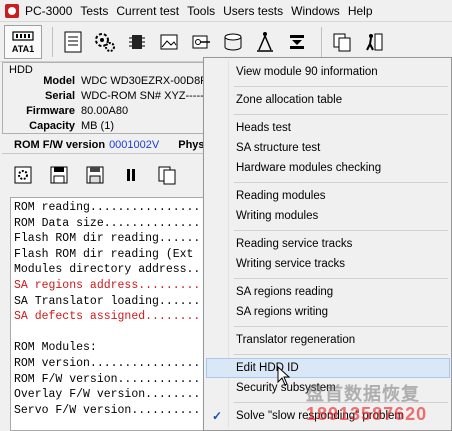 The image size is (452, 431). I want to click on pause-button, so click(131, 175).